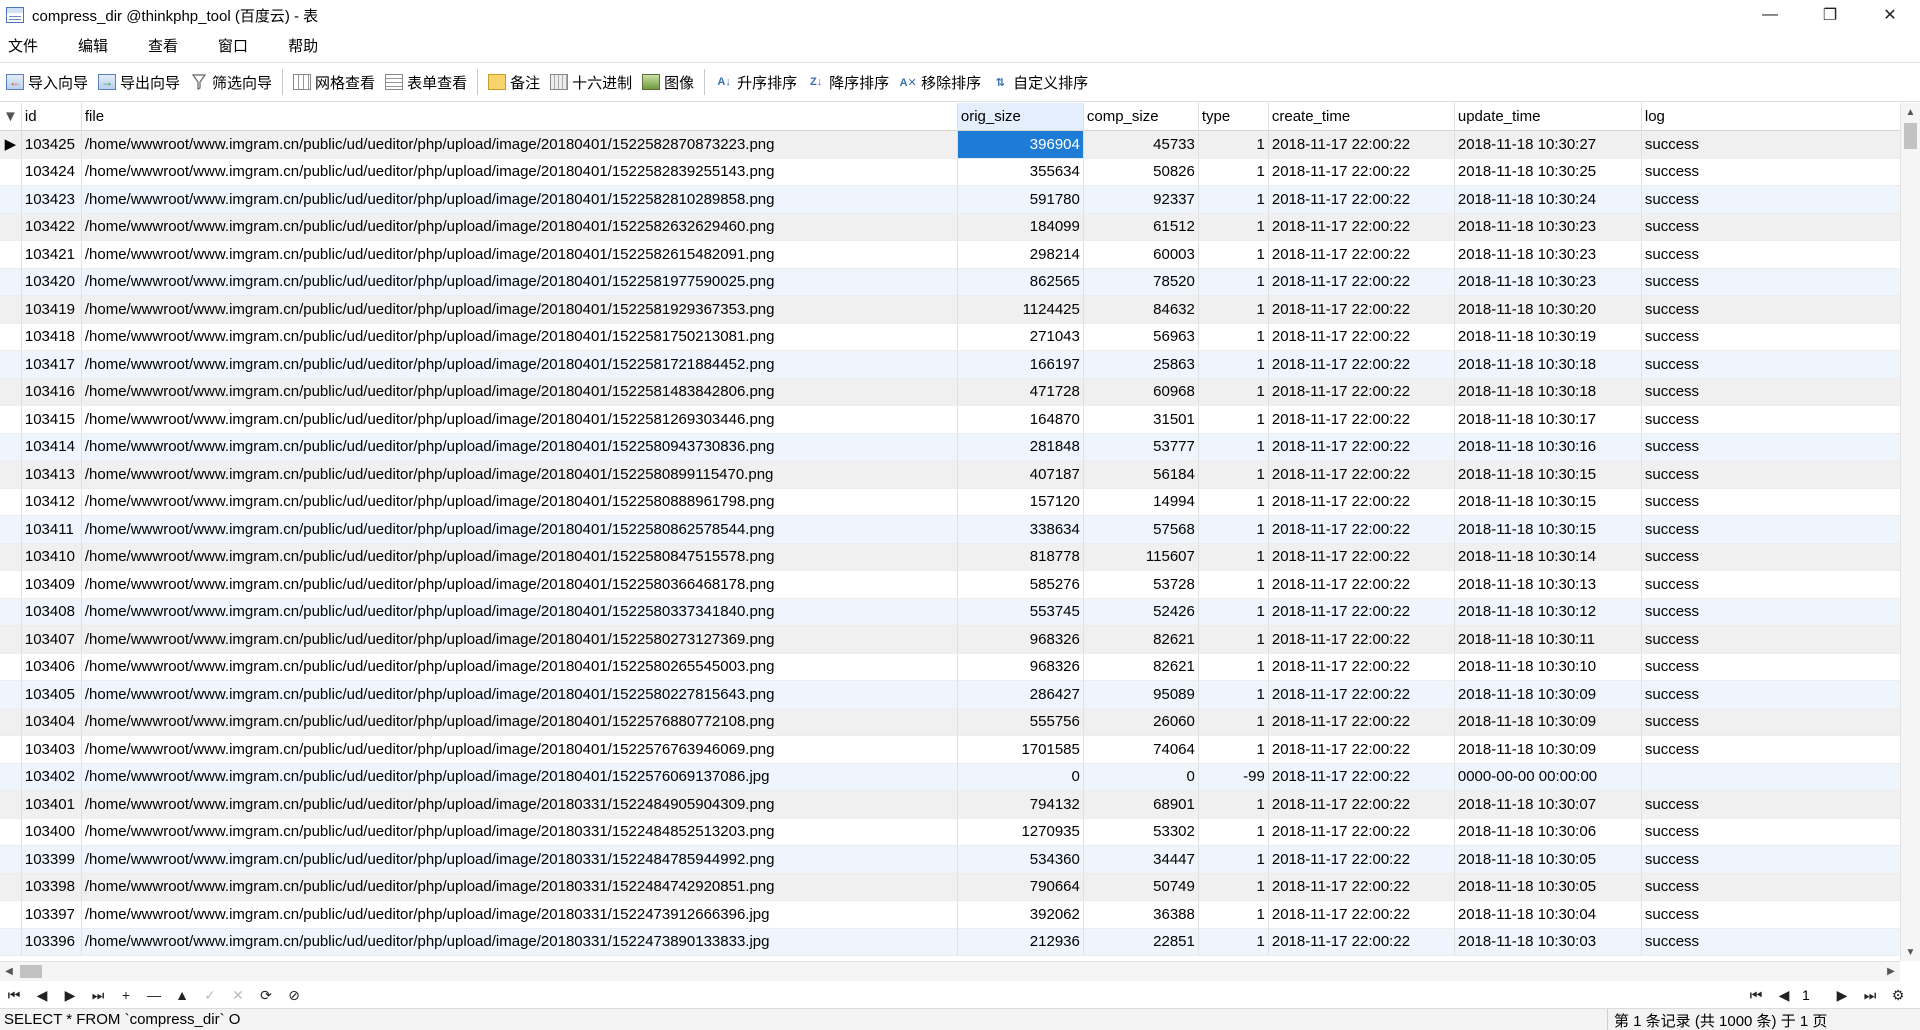 The height and width of the screenshot is (1030, 1920). What do you see at coordinates (1020, 584) in the screenshot?
I see `cell-orig-size: 585276` at bounding box center [1020, 584].